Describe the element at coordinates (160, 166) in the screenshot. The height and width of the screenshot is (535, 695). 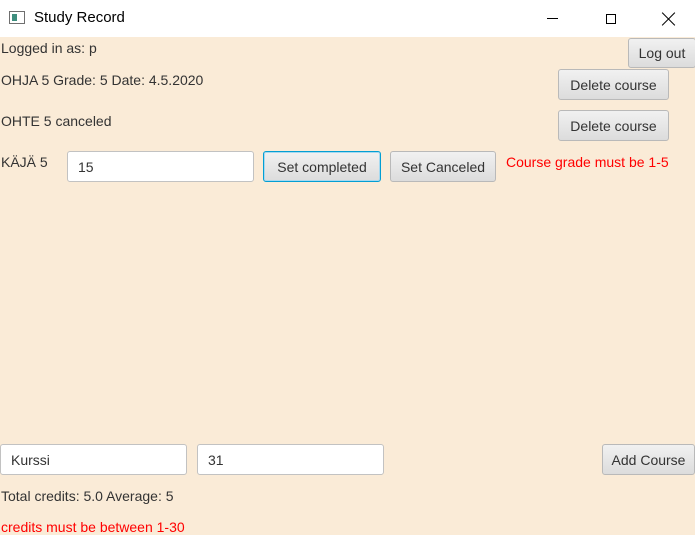
I see `grade-input: 15` at that location.